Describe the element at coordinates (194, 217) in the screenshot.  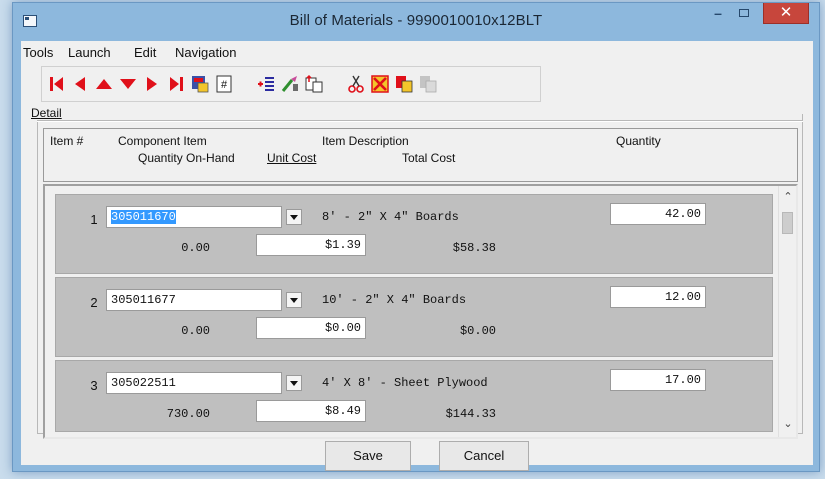
I see `component-item-field: 305011670` at that location.